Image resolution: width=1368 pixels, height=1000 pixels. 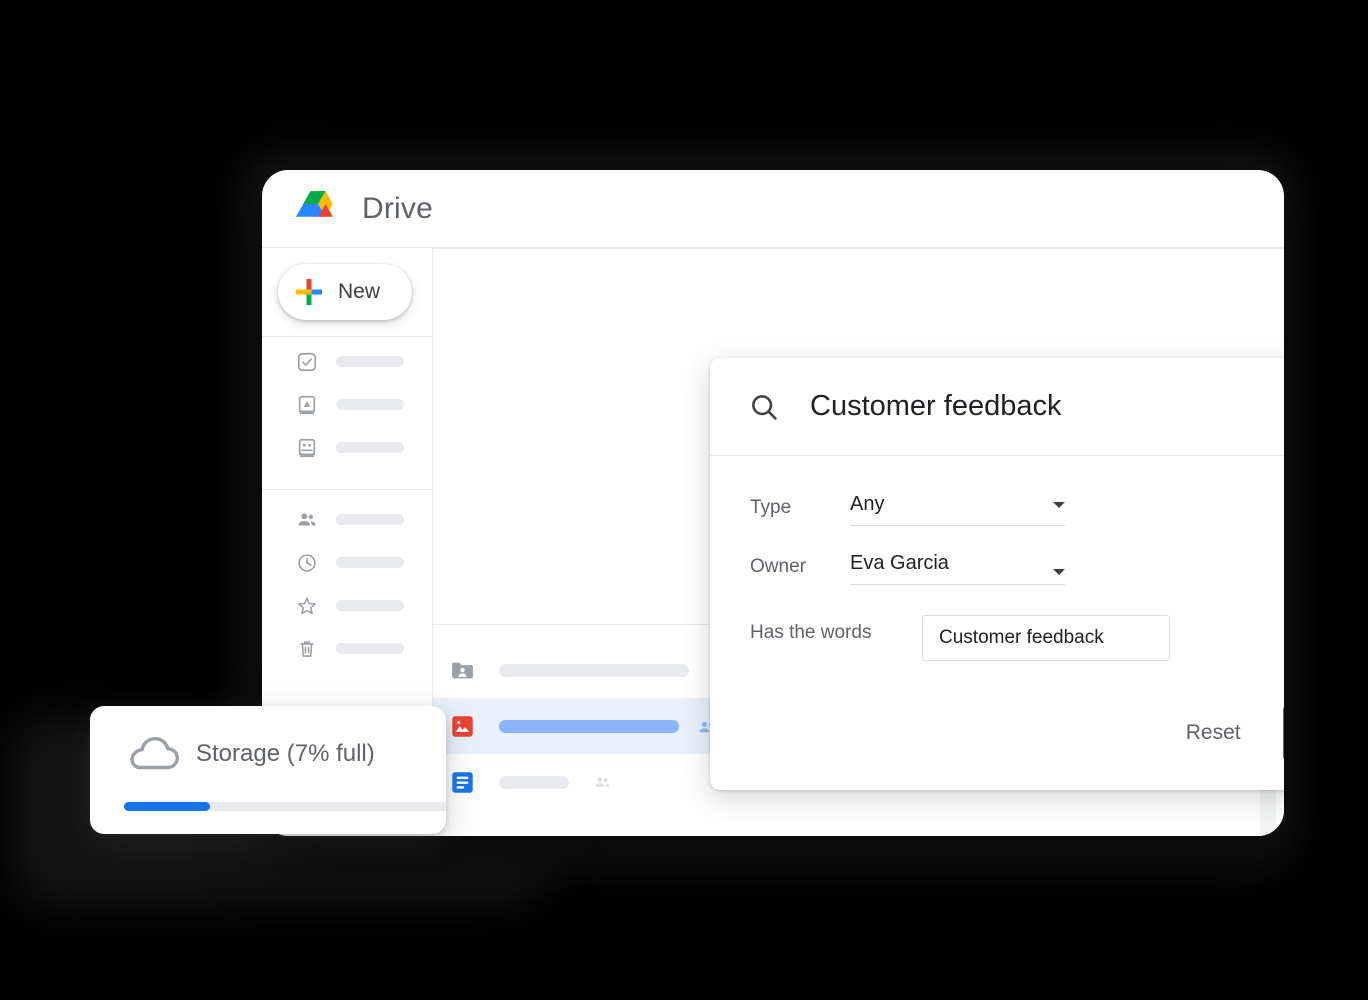 What do you see at coordinates (899, 563) in the screenshot?
I see `owner-select-value: Eva Garcia` at bounding box center [899, 563].